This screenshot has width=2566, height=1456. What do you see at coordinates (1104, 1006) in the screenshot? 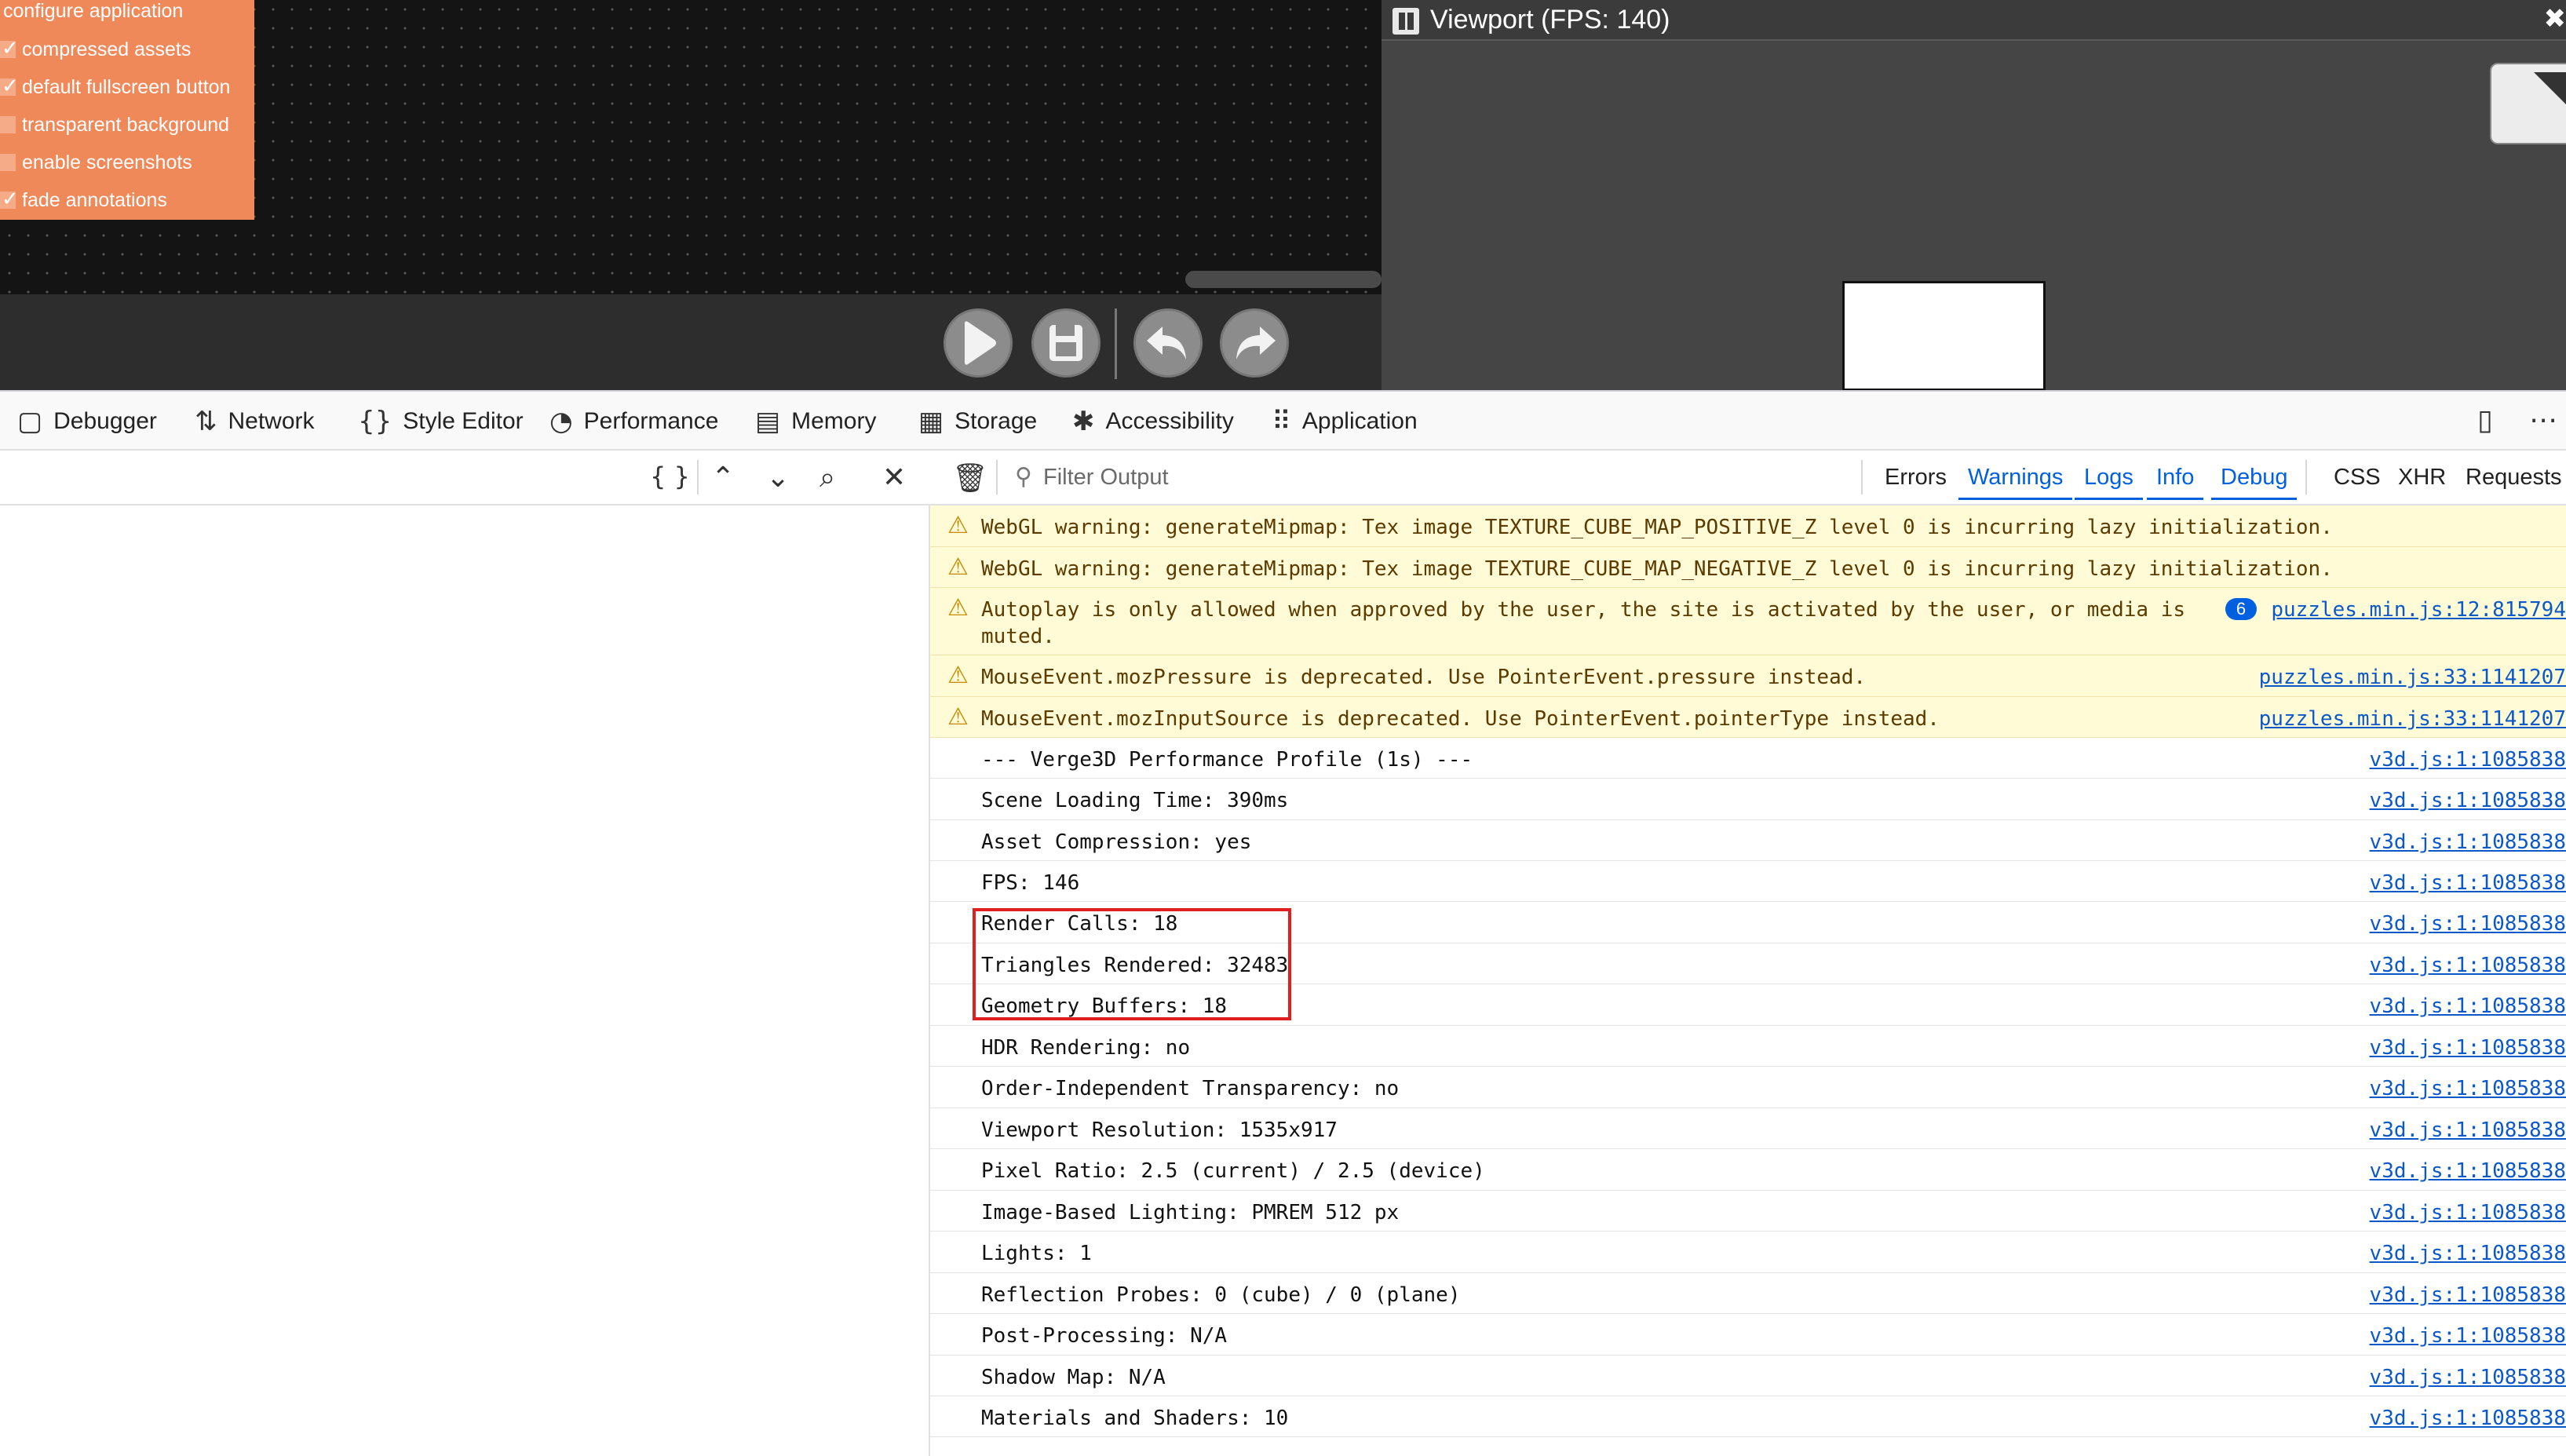
I see `message-text: Geometry Buffers: 18` at bounding box center [1104, 1006].